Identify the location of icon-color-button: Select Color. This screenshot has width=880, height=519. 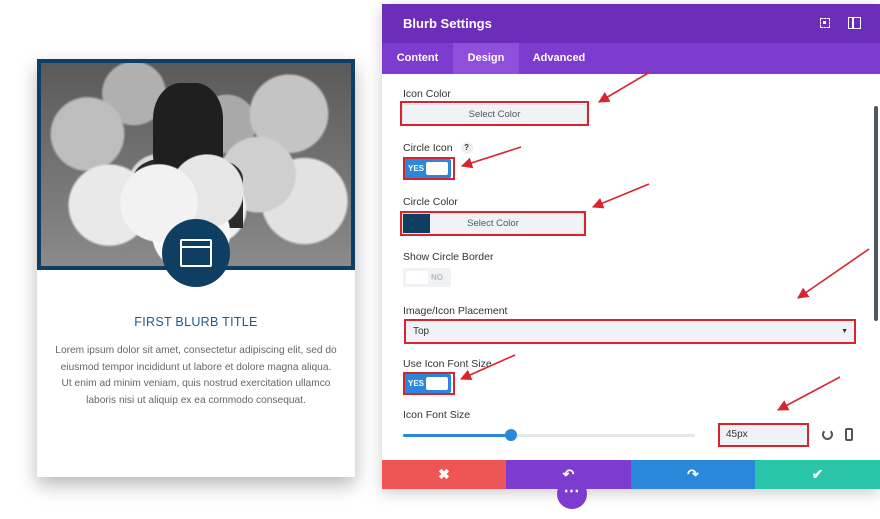
(494, 114).